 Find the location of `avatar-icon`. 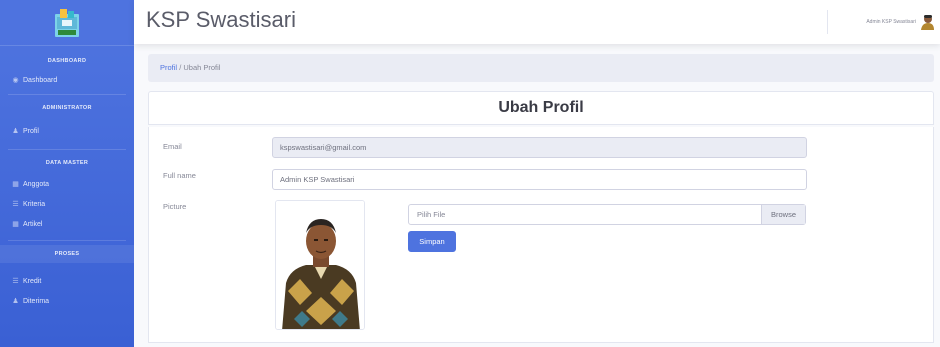

avatar-icon is located at coordinates (927, 22).